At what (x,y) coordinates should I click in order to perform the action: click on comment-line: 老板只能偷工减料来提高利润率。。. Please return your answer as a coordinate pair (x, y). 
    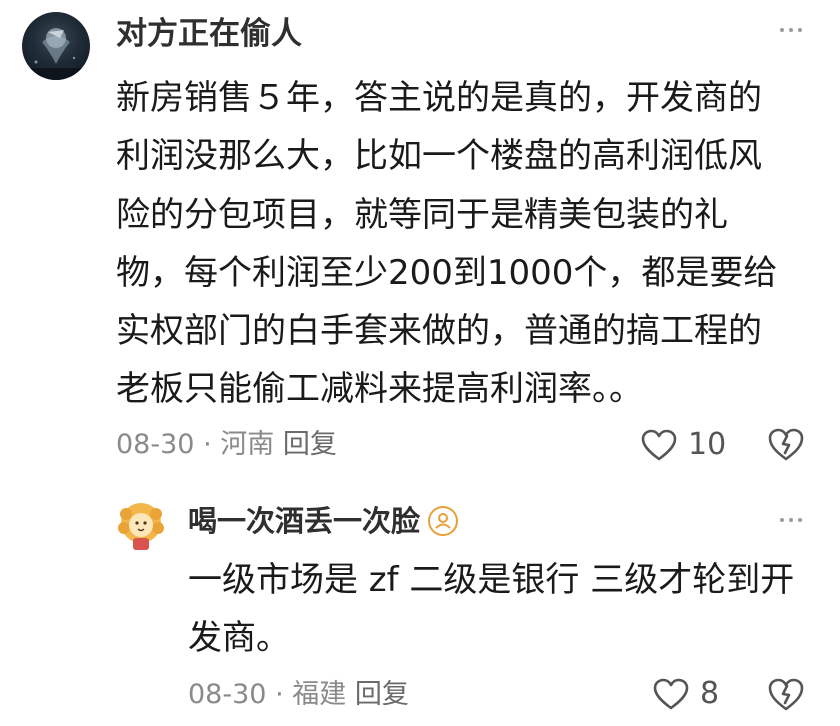
    Looking at the image, I should click on (379, 389).